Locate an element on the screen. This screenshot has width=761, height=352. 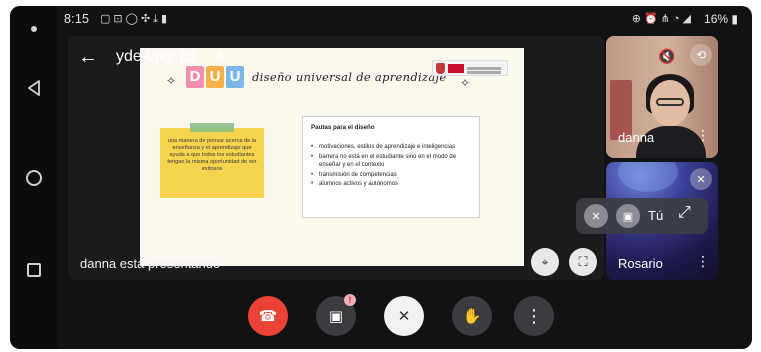
self-camera-off-button: ▣ is located at coordinates (628, 216).